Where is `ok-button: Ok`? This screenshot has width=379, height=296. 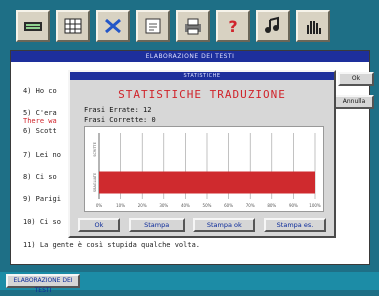 ok-button: Ok is located at coordinates (99, 225).